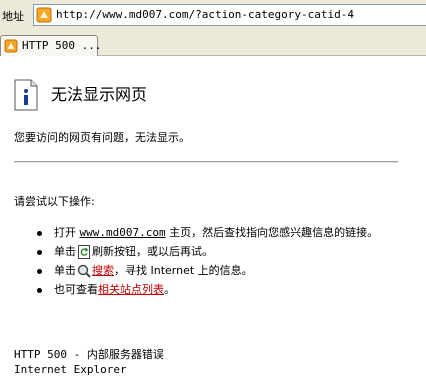 This screenshot has width=426, height=388. Describe the element at coordinates (152, 251) in the screenshot. I see `item-text: 刷新按钮，或以后再试。` at that location.